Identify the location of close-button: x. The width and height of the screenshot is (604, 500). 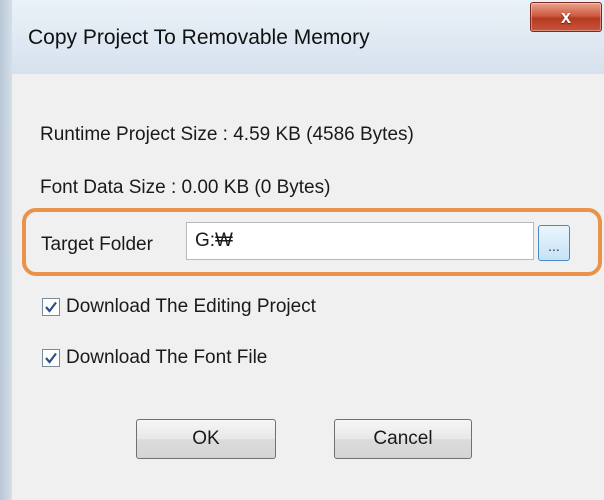
(566, 17).